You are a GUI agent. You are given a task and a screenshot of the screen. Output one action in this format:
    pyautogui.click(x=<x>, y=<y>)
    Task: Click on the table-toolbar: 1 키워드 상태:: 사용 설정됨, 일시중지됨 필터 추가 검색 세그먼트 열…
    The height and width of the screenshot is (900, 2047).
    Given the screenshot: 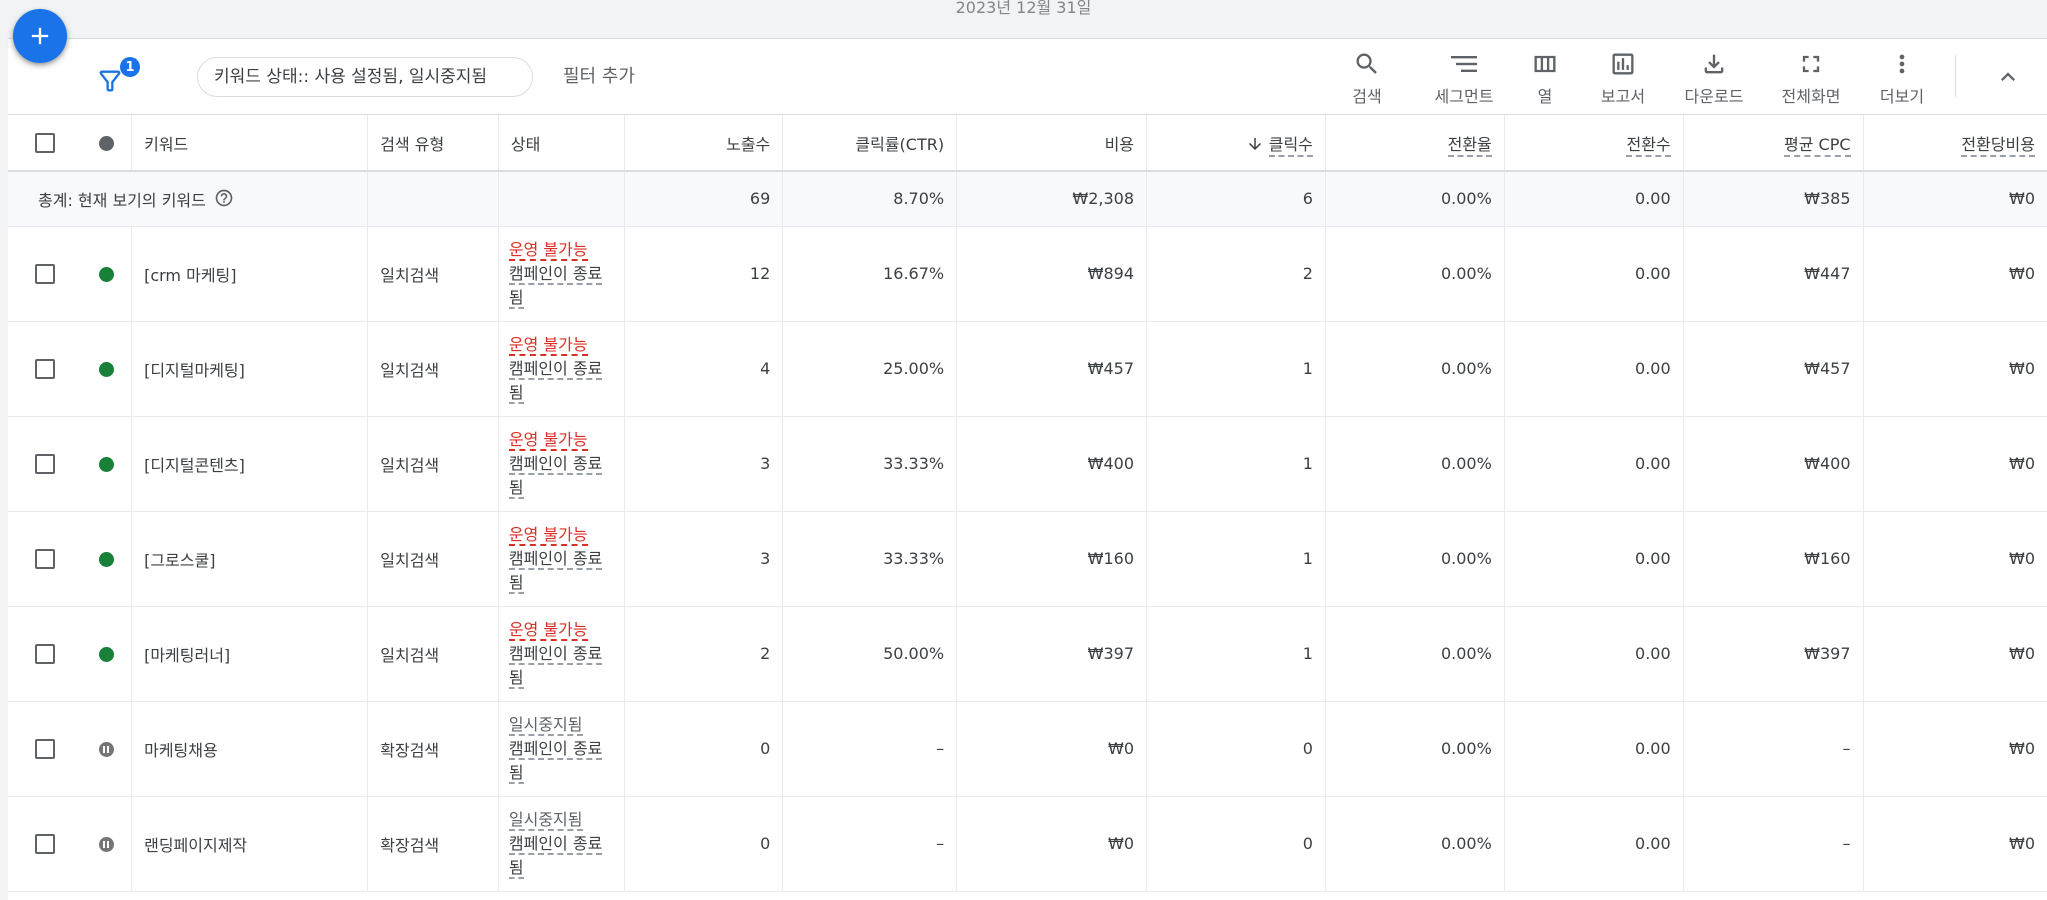 What is the action you would take?
    pyautogui.click(x=1027, y=77)
    